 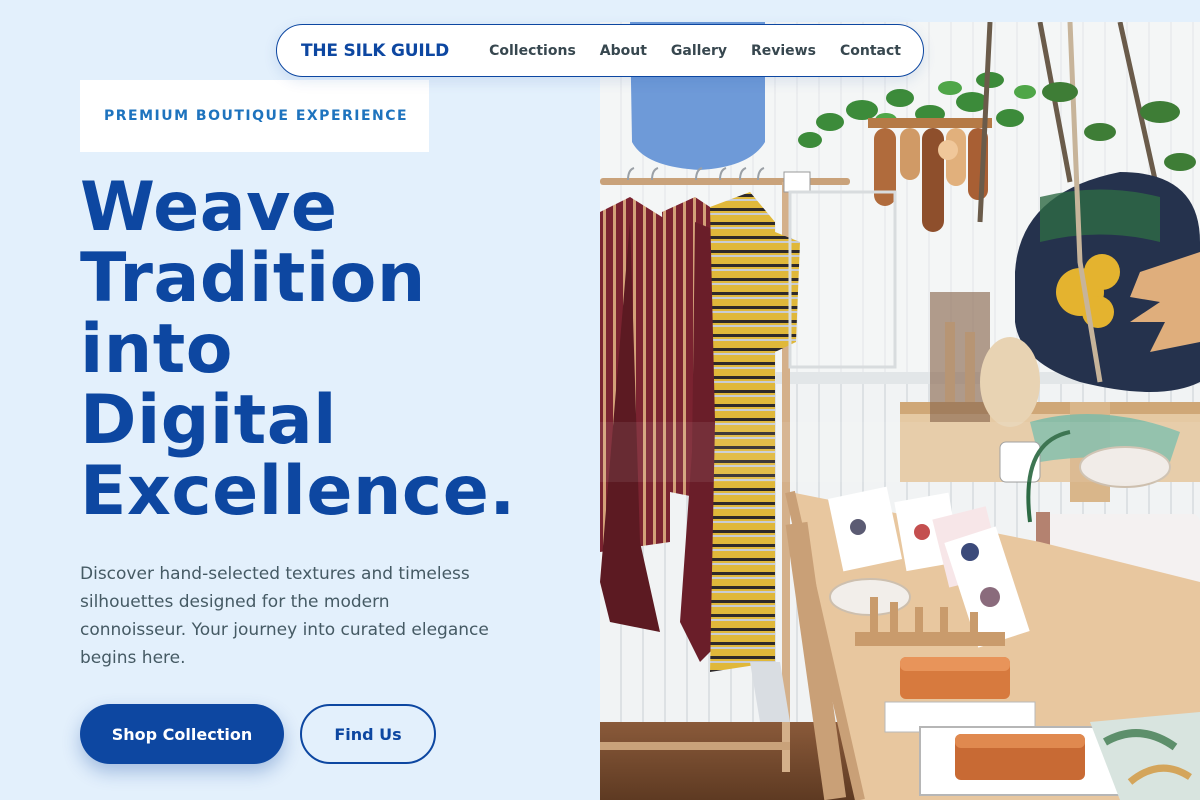 I want to click on description-line: silhouettes designed for the modern, so click(x=235, y=602).